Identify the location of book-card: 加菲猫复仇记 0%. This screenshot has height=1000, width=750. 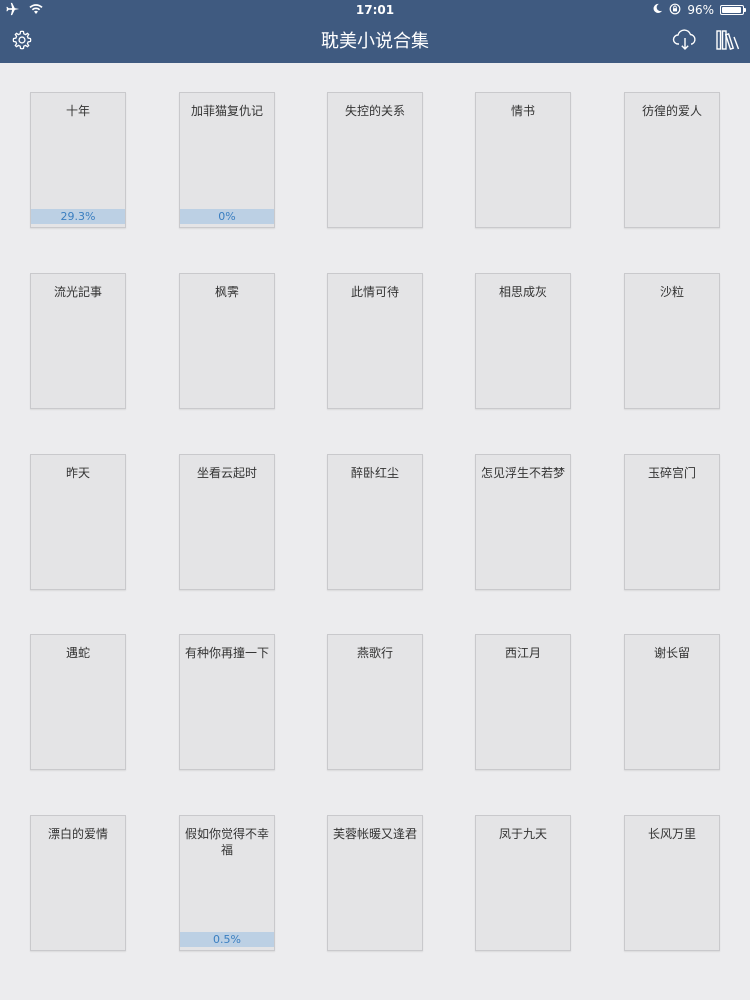
(227, 160).